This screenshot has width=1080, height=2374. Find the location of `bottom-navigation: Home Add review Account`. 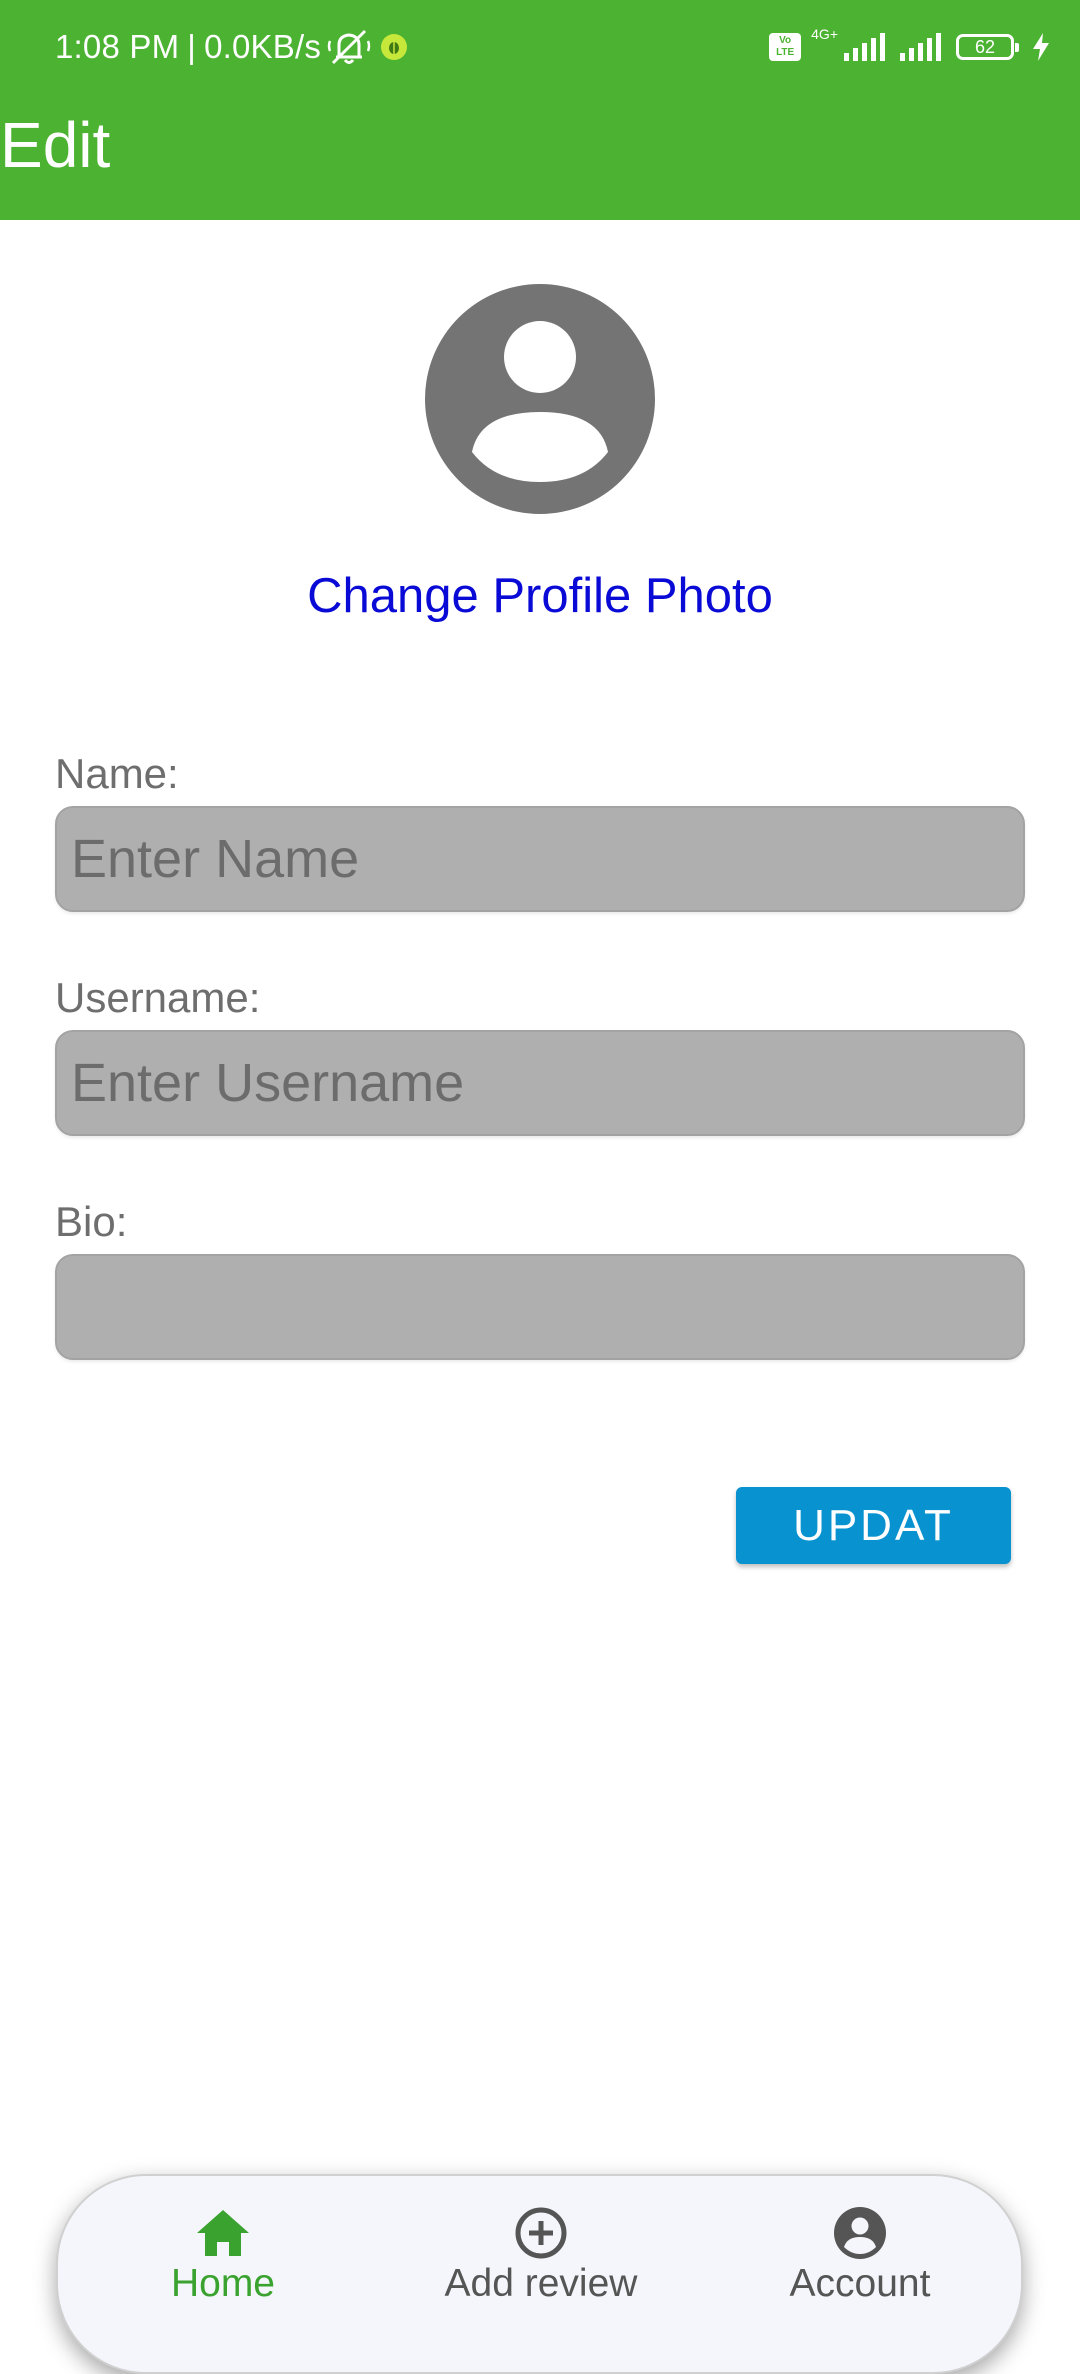

bottom-navigation: Home Add review Account is located at coordinates (539, 2274).